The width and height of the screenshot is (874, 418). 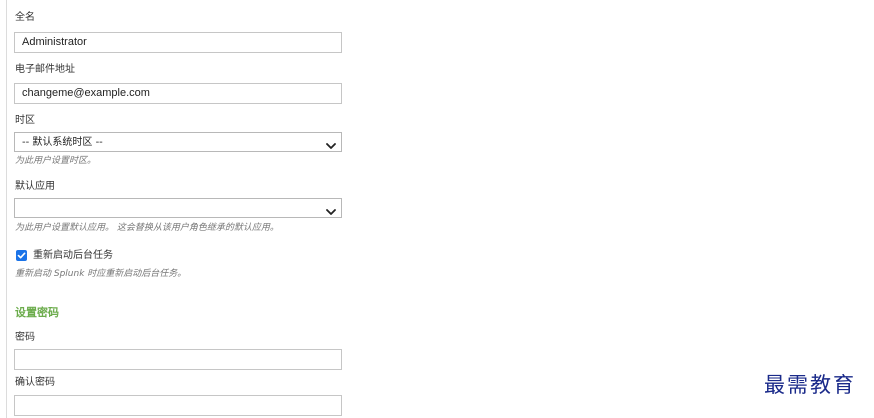 What do you see at coordinates (25, 337) in the screenshot?
I see `password-label: 密码` at bounding box center [25, 337].